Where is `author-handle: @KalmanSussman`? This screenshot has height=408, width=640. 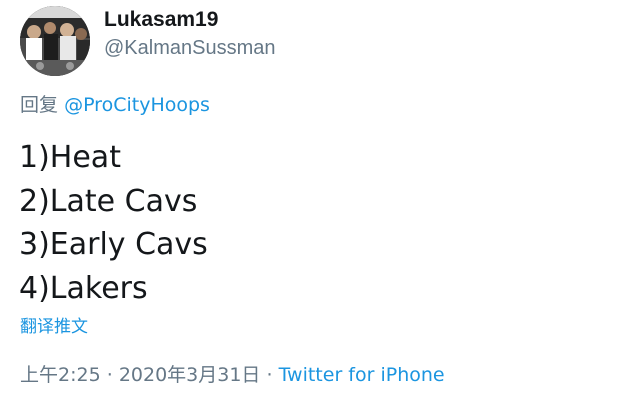 author-handle: @KalmanSussman is located at coordinates (189, 48).